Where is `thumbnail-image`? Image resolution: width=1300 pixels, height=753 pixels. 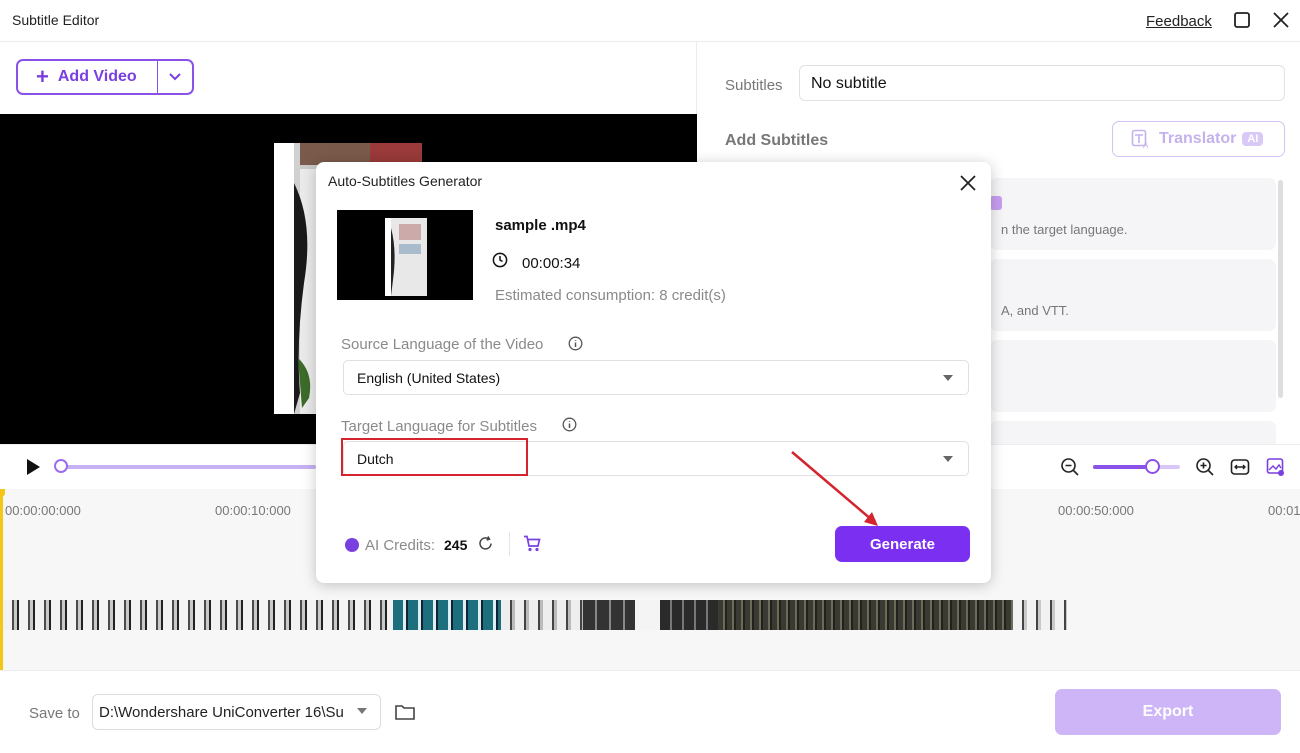
thumbnail-image is located at coordinates (405, 255).